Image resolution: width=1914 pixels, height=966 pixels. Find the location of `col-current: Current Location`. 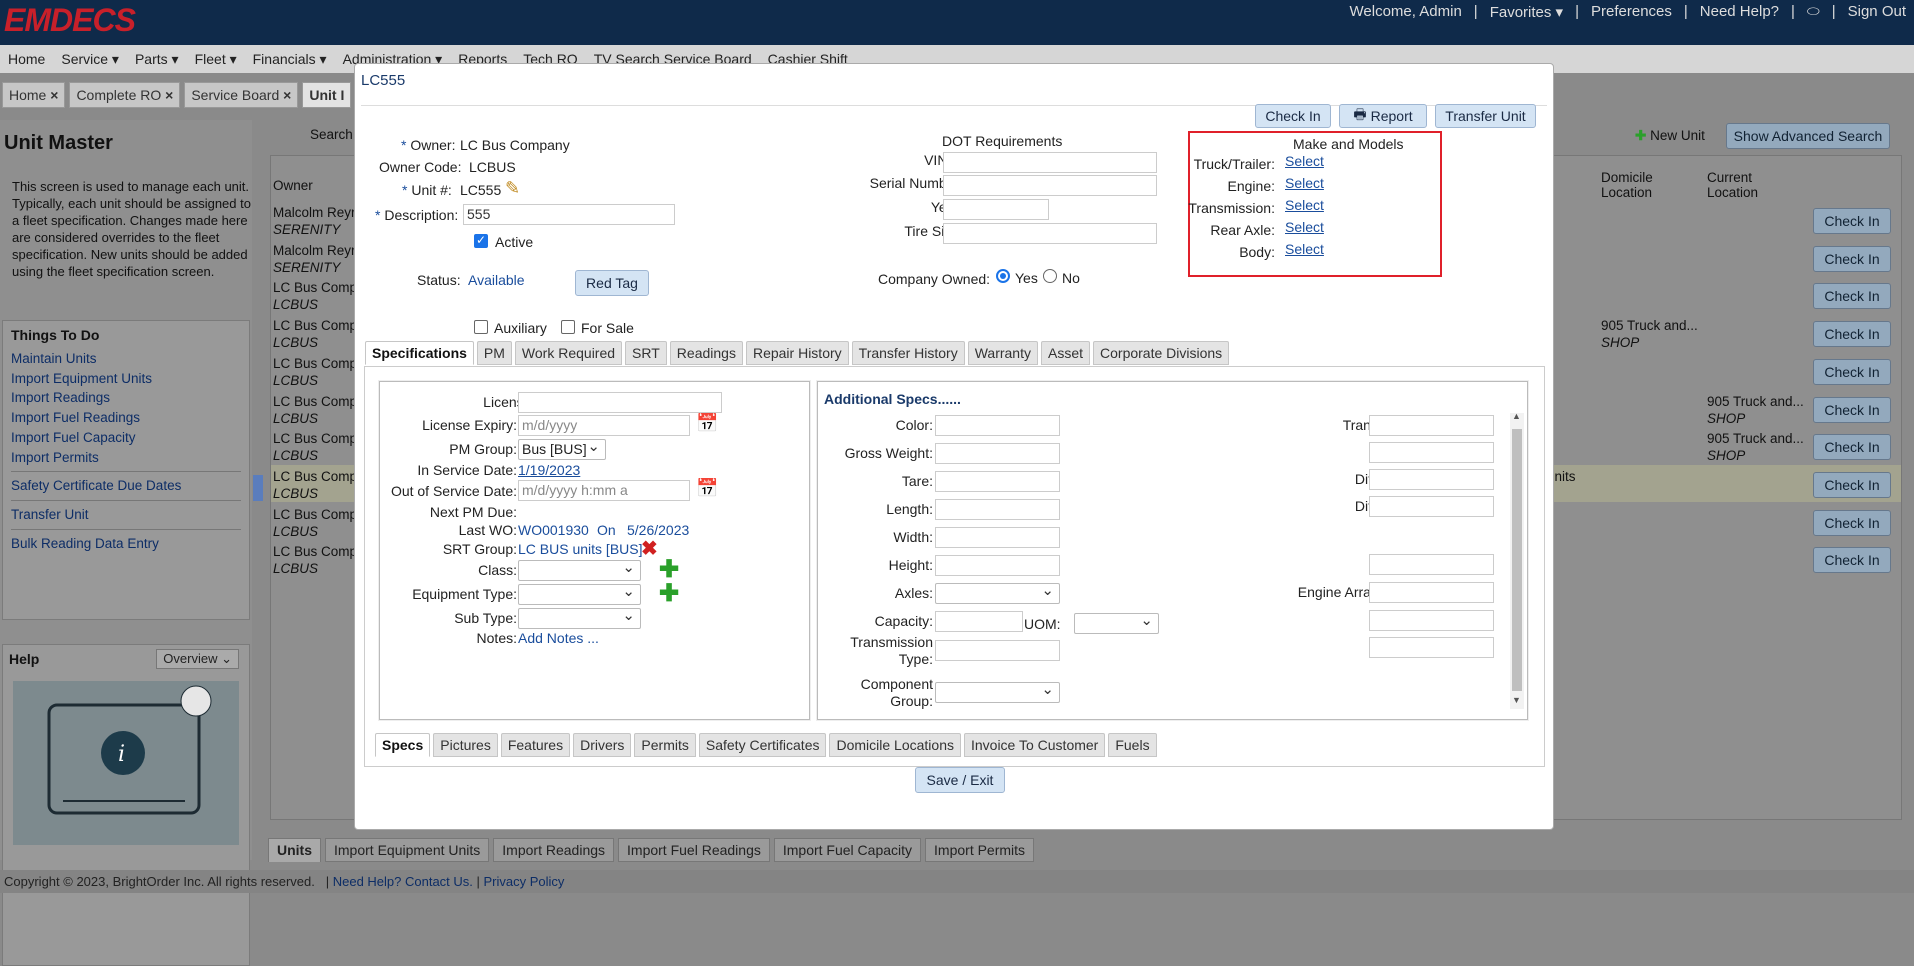

col-current: Current Location is located at coordinates (1747, 185).